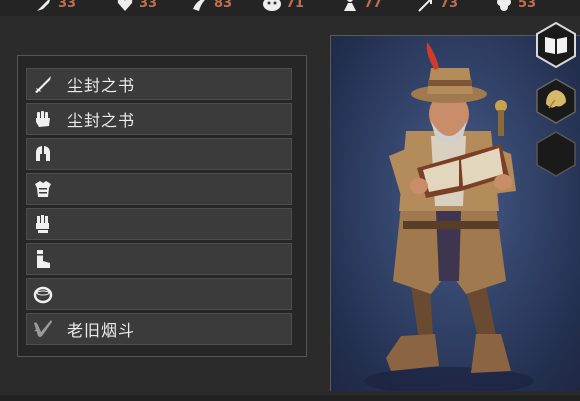  I want to click on equipment-slot-chest, so click(159, 189).